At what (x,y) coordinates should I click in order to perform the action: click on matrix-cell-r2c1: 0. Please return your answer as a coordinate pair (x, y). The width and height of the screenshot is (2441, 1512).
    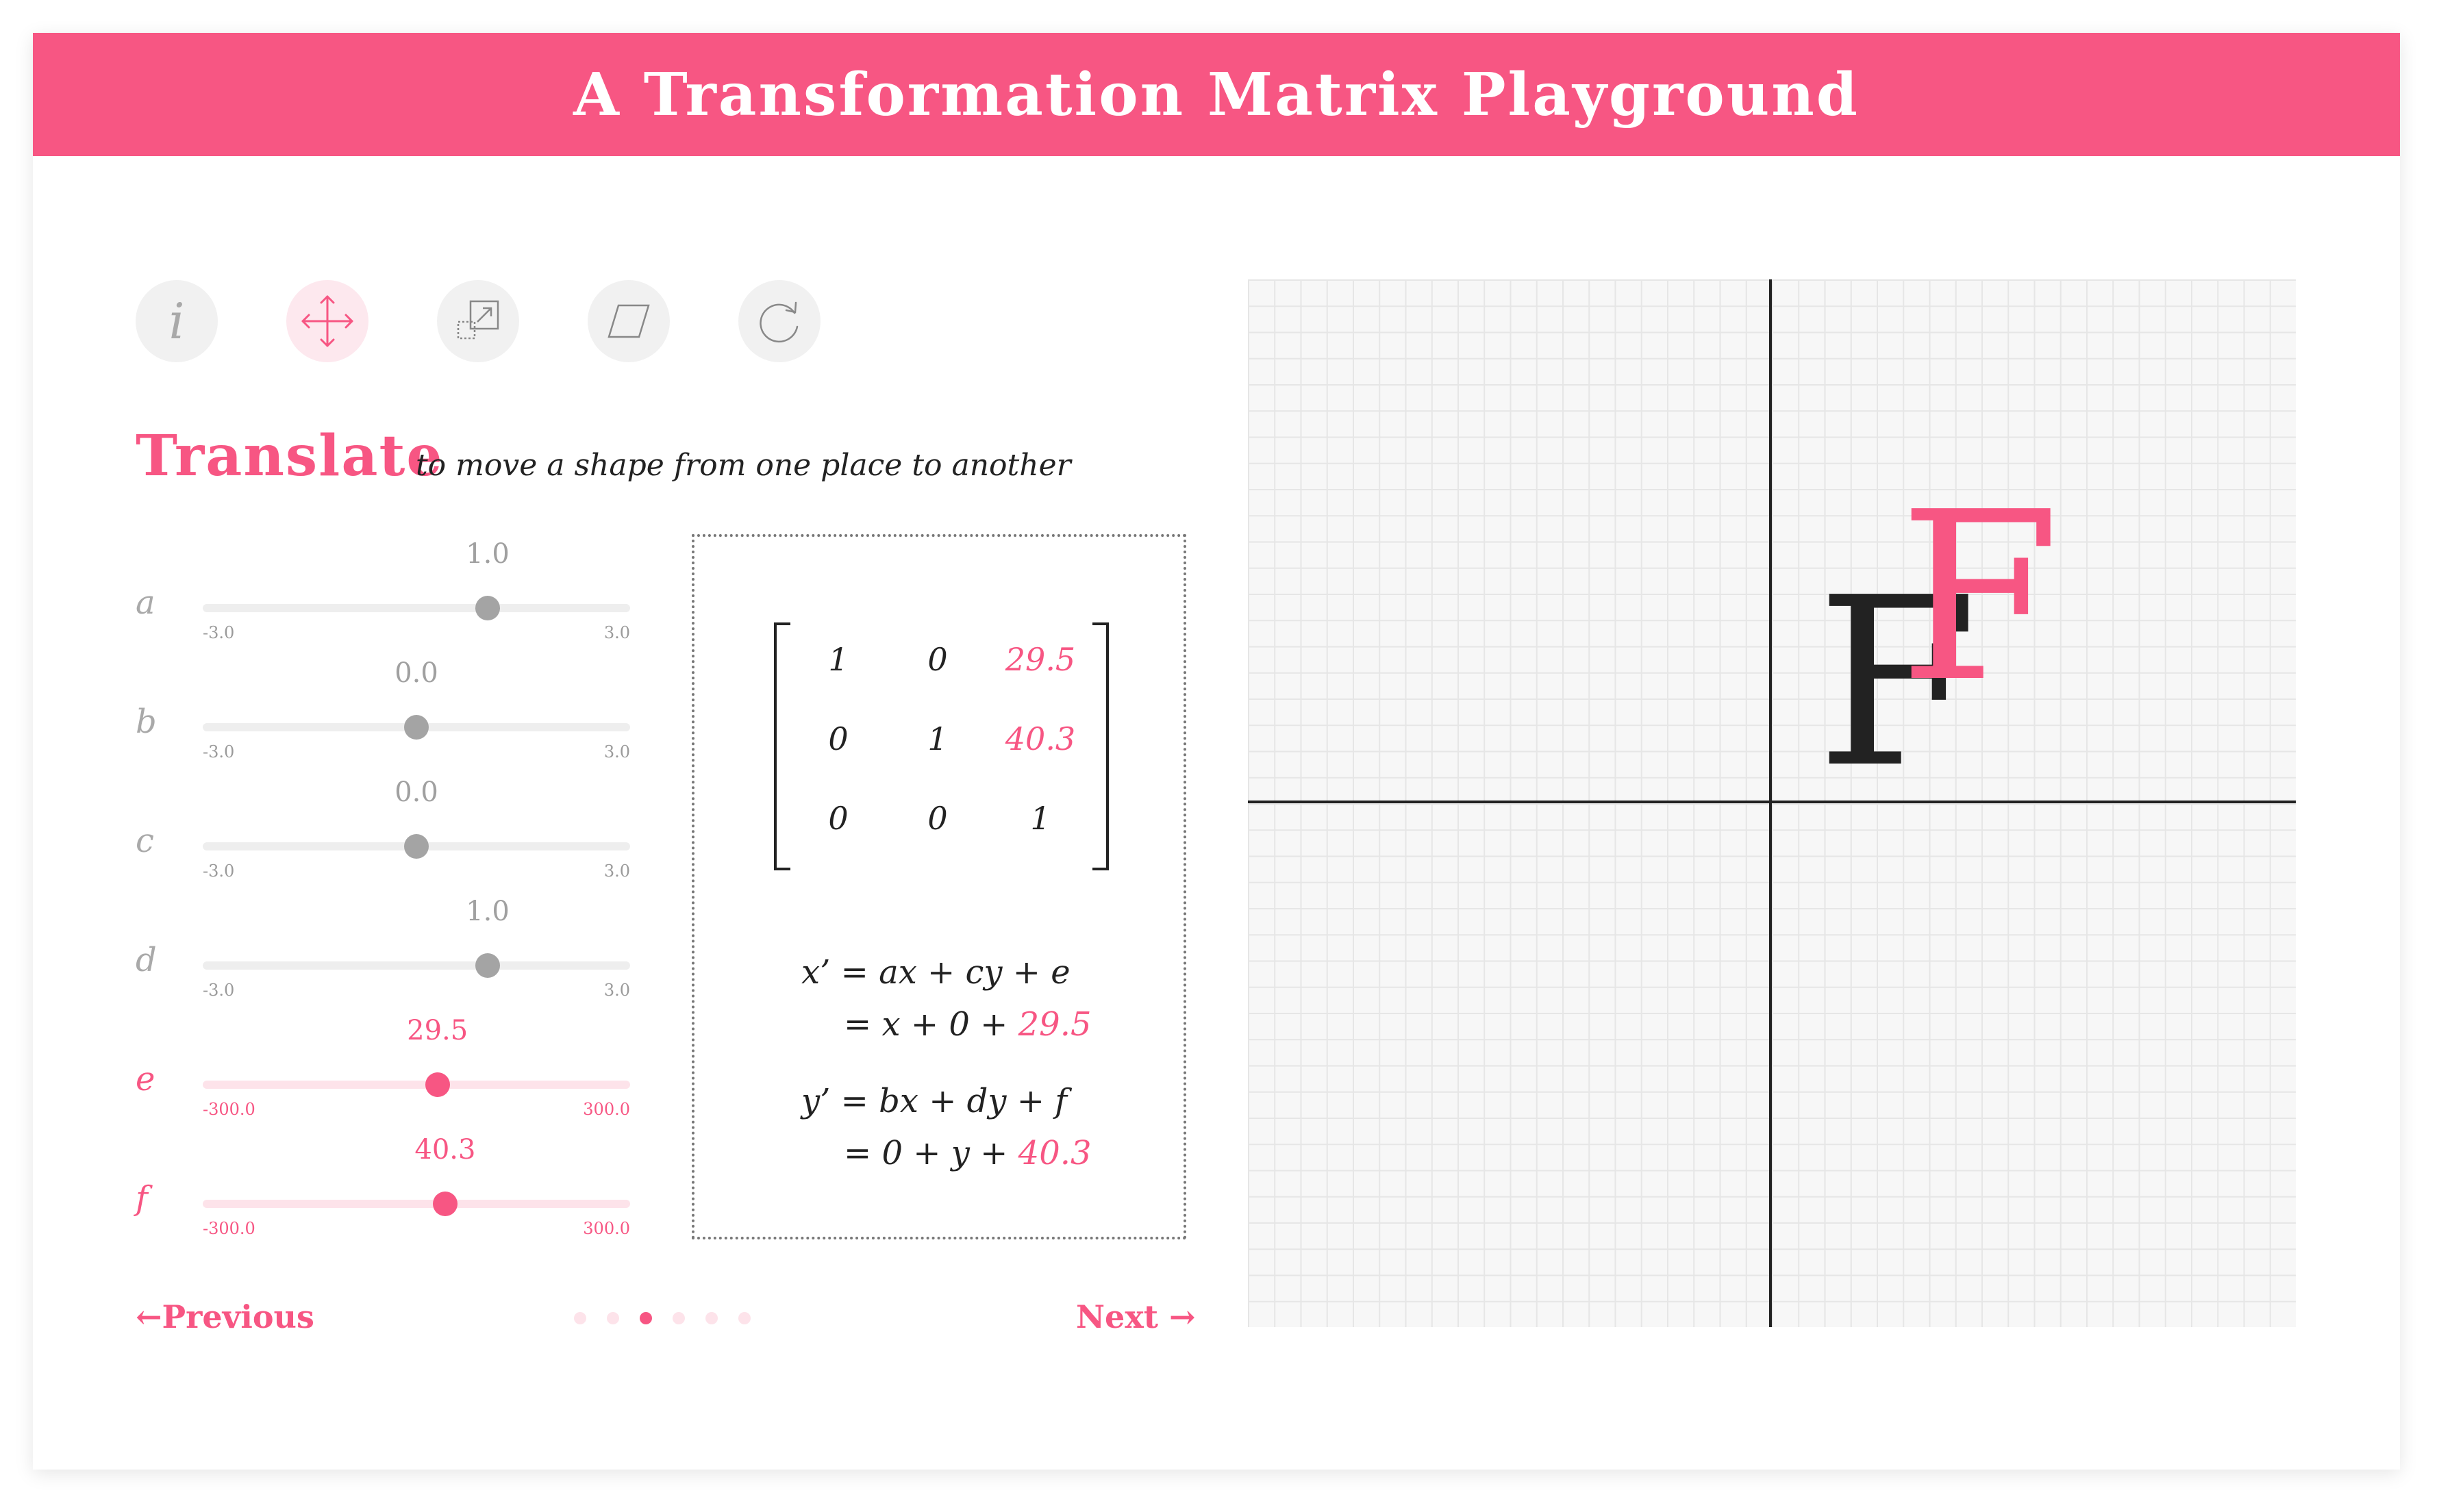
    Looking at the image, I should click on (937, 818).